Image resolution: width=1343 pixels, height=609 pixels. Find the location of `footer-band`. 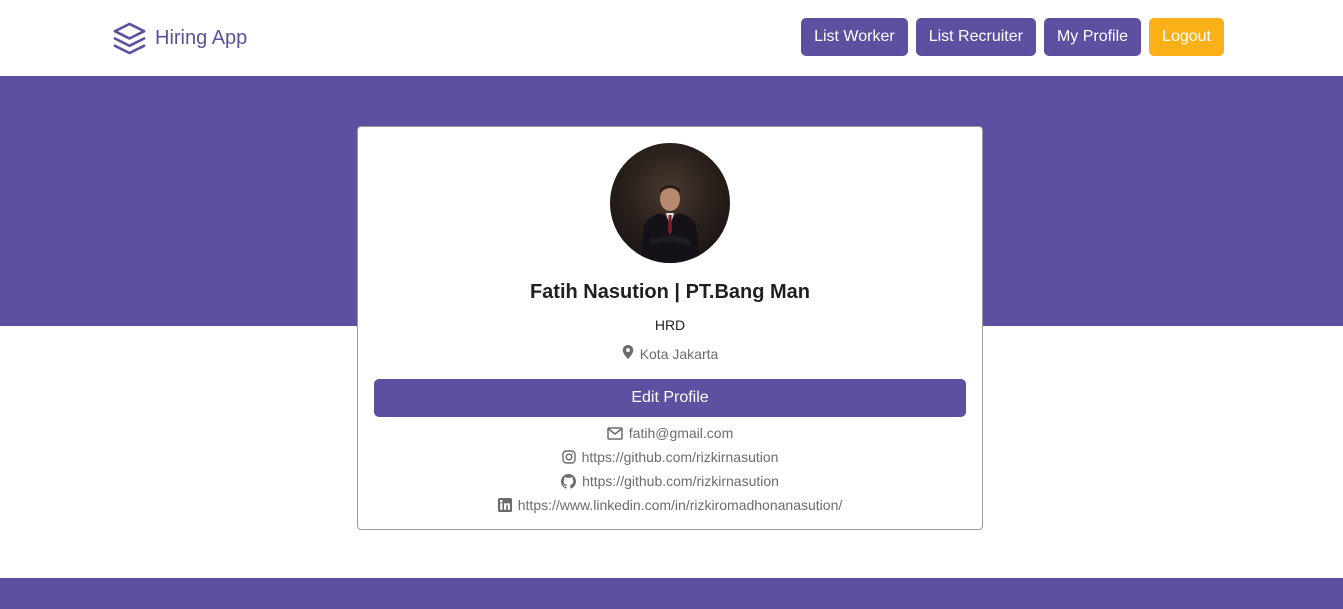

footer-band is located at coordinates (671, 593).